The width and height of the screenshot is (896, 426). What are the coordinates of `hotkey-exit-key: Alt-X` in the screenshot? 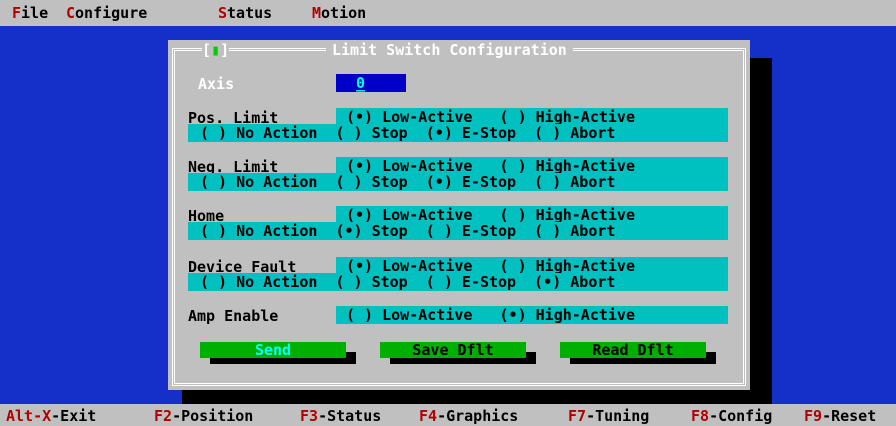 It's located at (29, 416).